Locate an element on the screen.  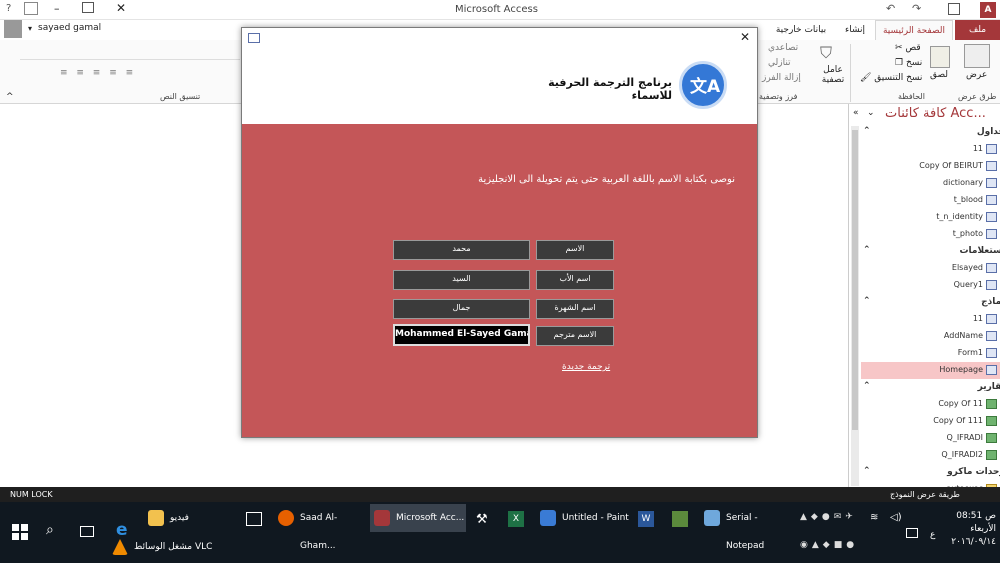
dialog-header: ✕ 文A برنامج الترجمة الحرفية للاسماء is located at coordinates (499, 76).